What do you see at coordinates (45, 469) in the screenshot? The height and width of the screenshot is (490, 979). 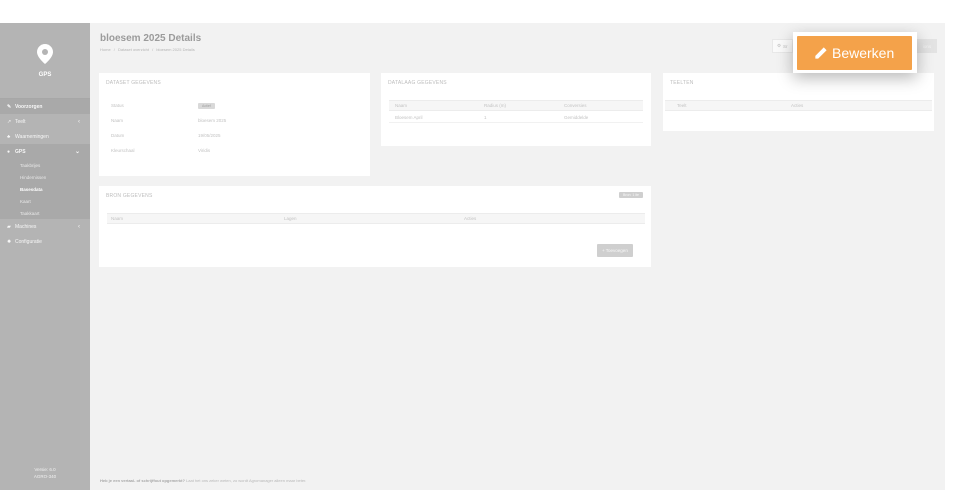 I see `version-number: Versie: 6.0` at bounding box center [45, 469].